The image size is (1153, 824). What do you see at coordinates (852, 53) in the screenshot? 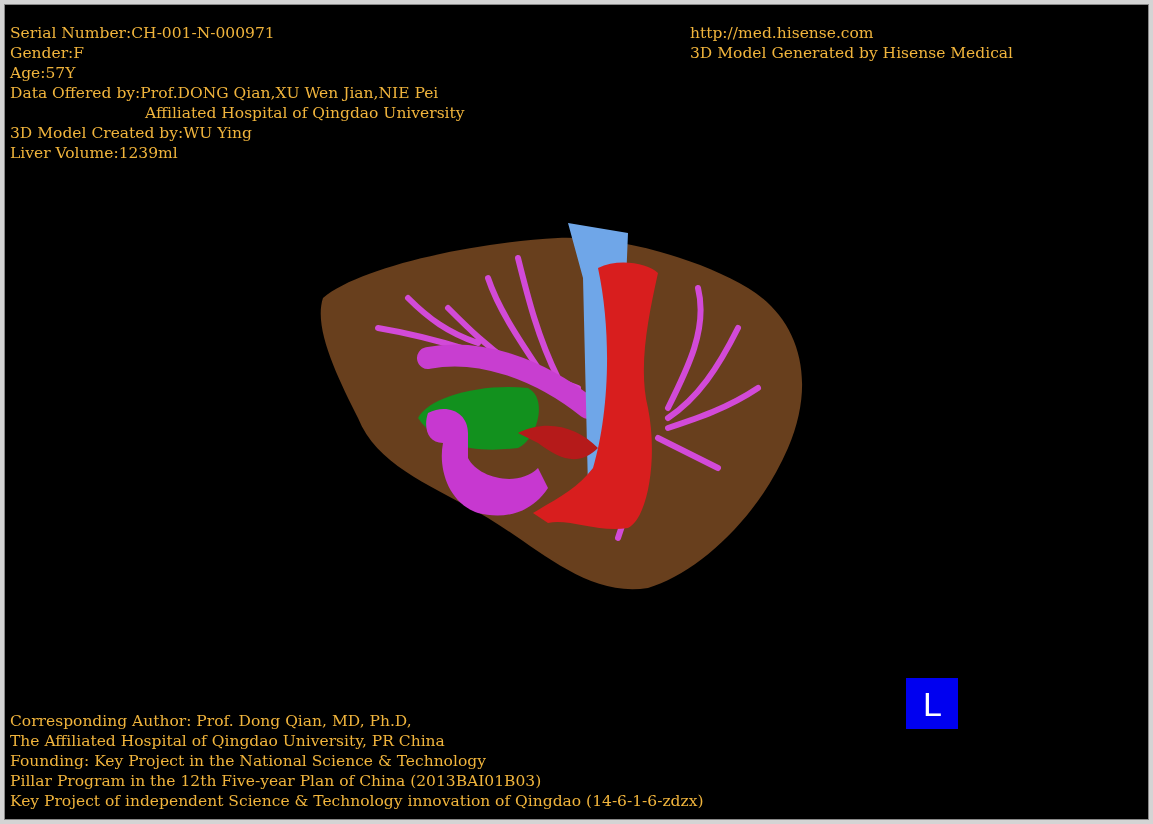
I see `info-text: 3D Model Generated by Hisense Medical` at bounding box center [852, 53].